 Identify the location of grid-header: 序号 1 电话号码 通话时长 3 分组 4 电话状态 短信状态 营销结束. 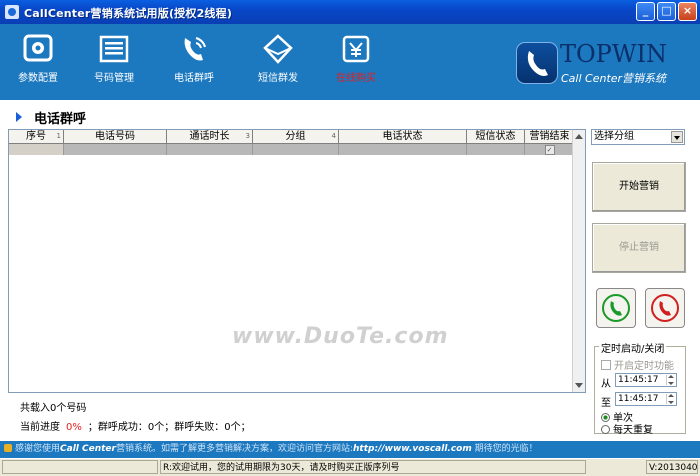
(292, 137).